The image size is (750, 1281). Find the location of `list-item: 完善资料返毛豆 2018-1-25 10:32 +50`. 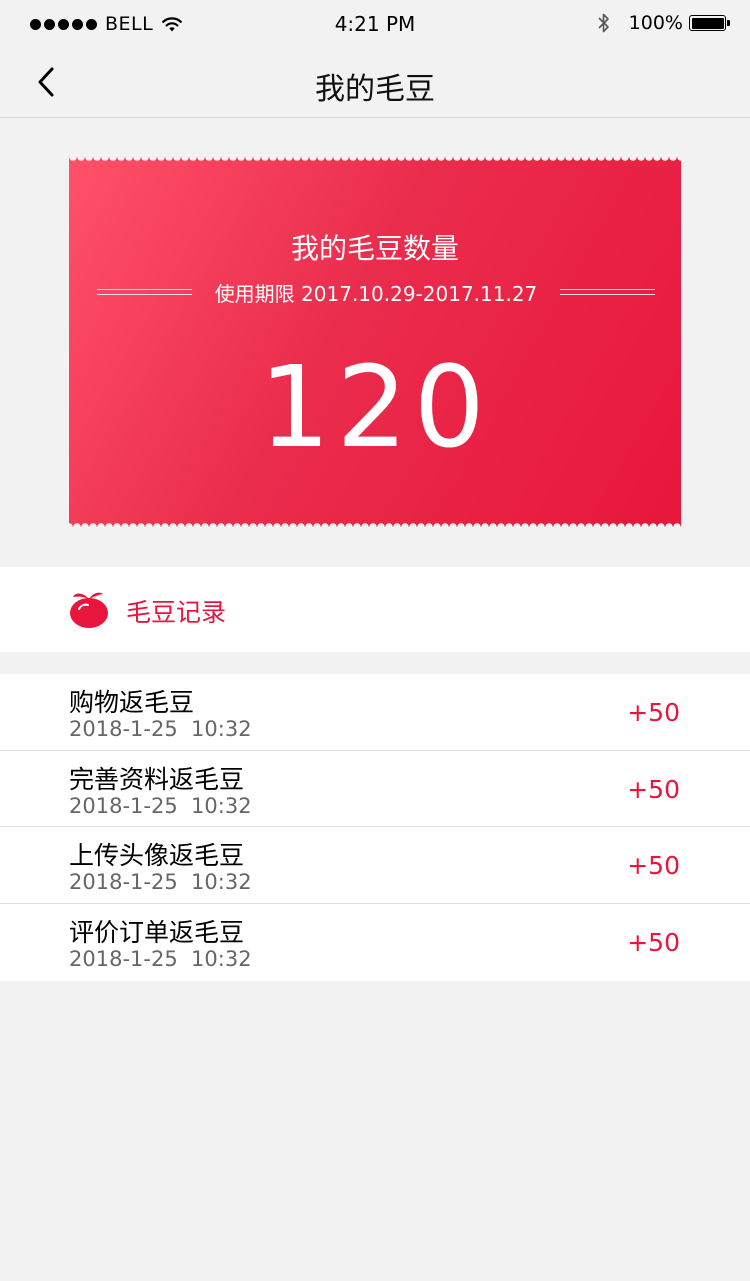

list-item: 完善资料返毛豆 2018-1-25 10:32 +50 is located at coordinates (375, 789).